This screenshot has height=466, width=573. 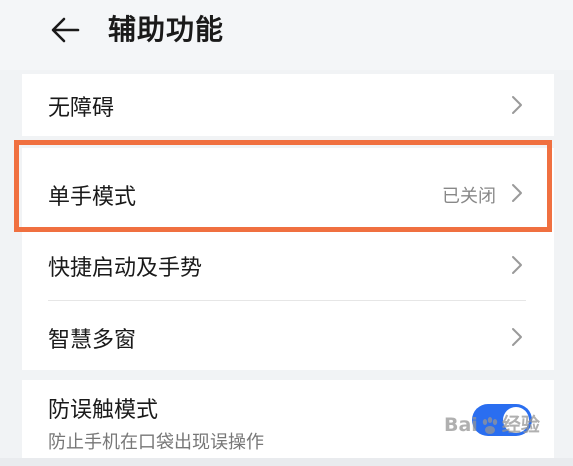 What do you see at coordinates (166, 29) in the screenshot?
I see `page-title: 辅助功能` at bounding box center [166, 29].